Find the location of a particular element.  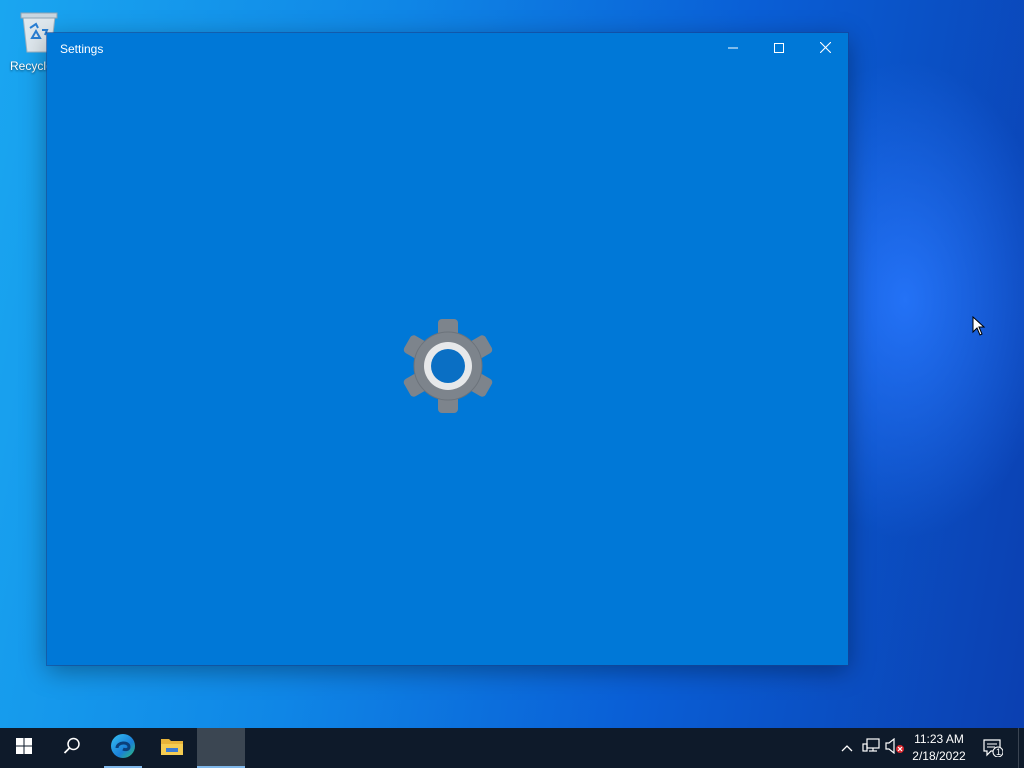

network-button is located at coordinates (871, 748).